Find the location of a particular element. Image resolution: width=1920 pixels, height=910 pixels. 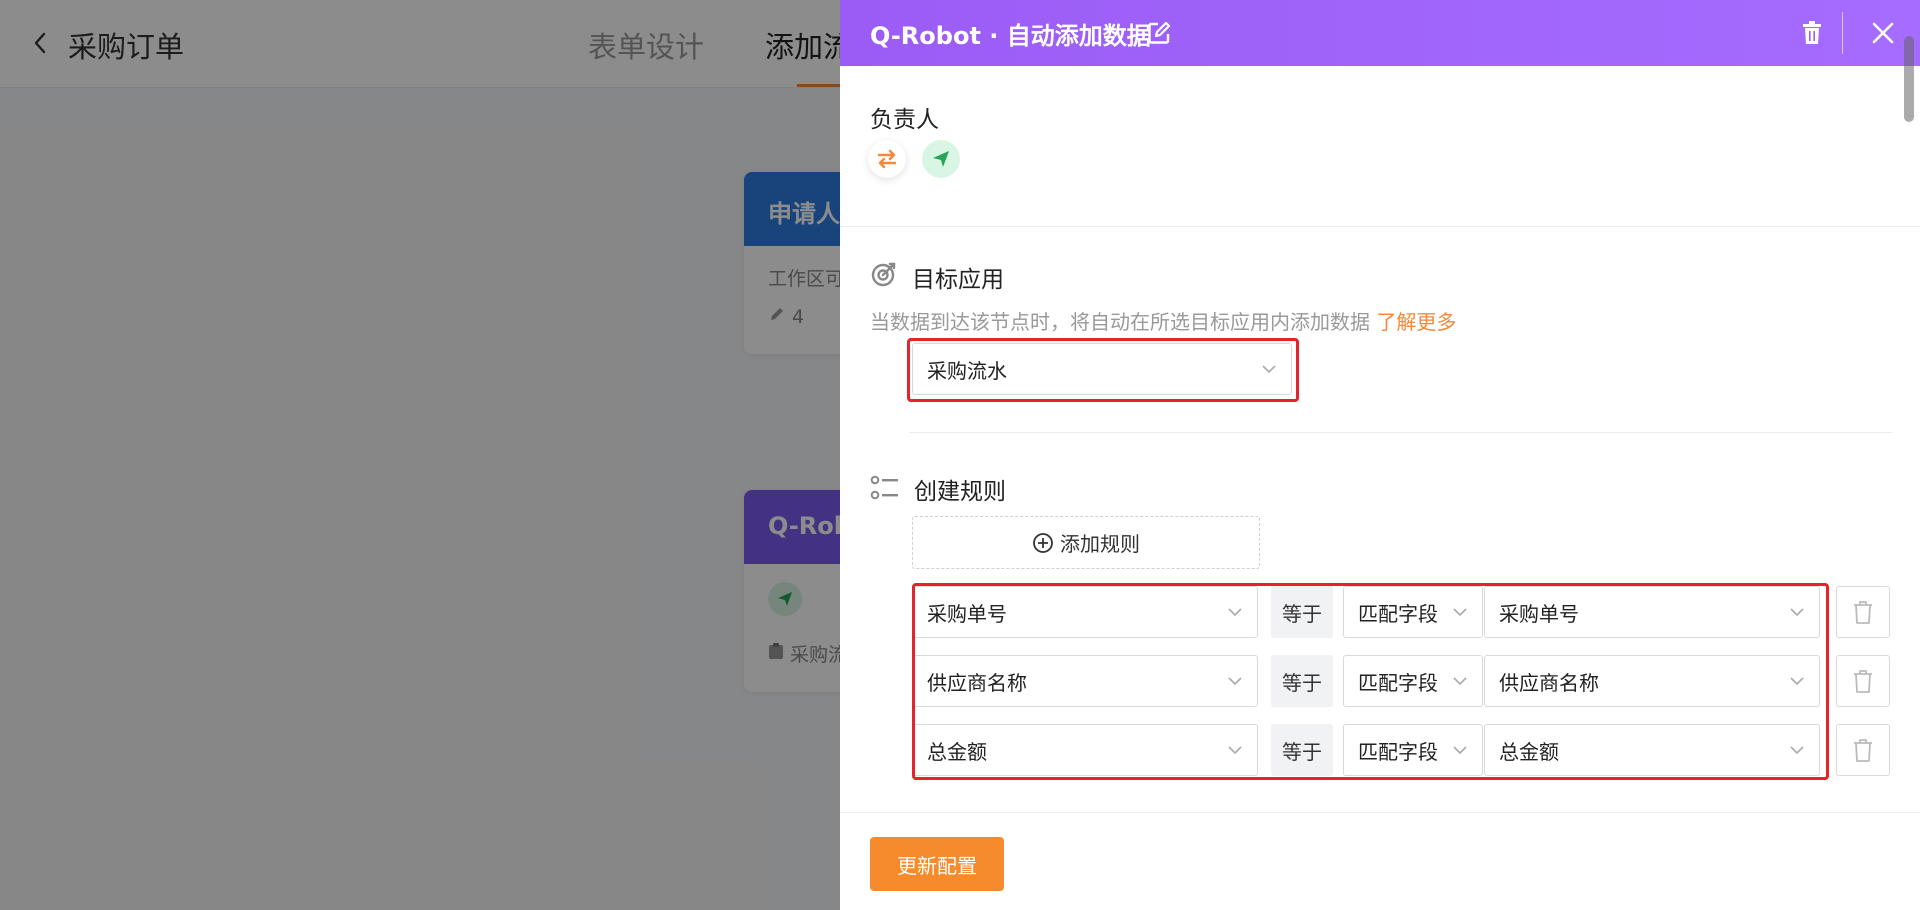

rule-value-value: 供应商名称 is located at coordinates (1549, 682).